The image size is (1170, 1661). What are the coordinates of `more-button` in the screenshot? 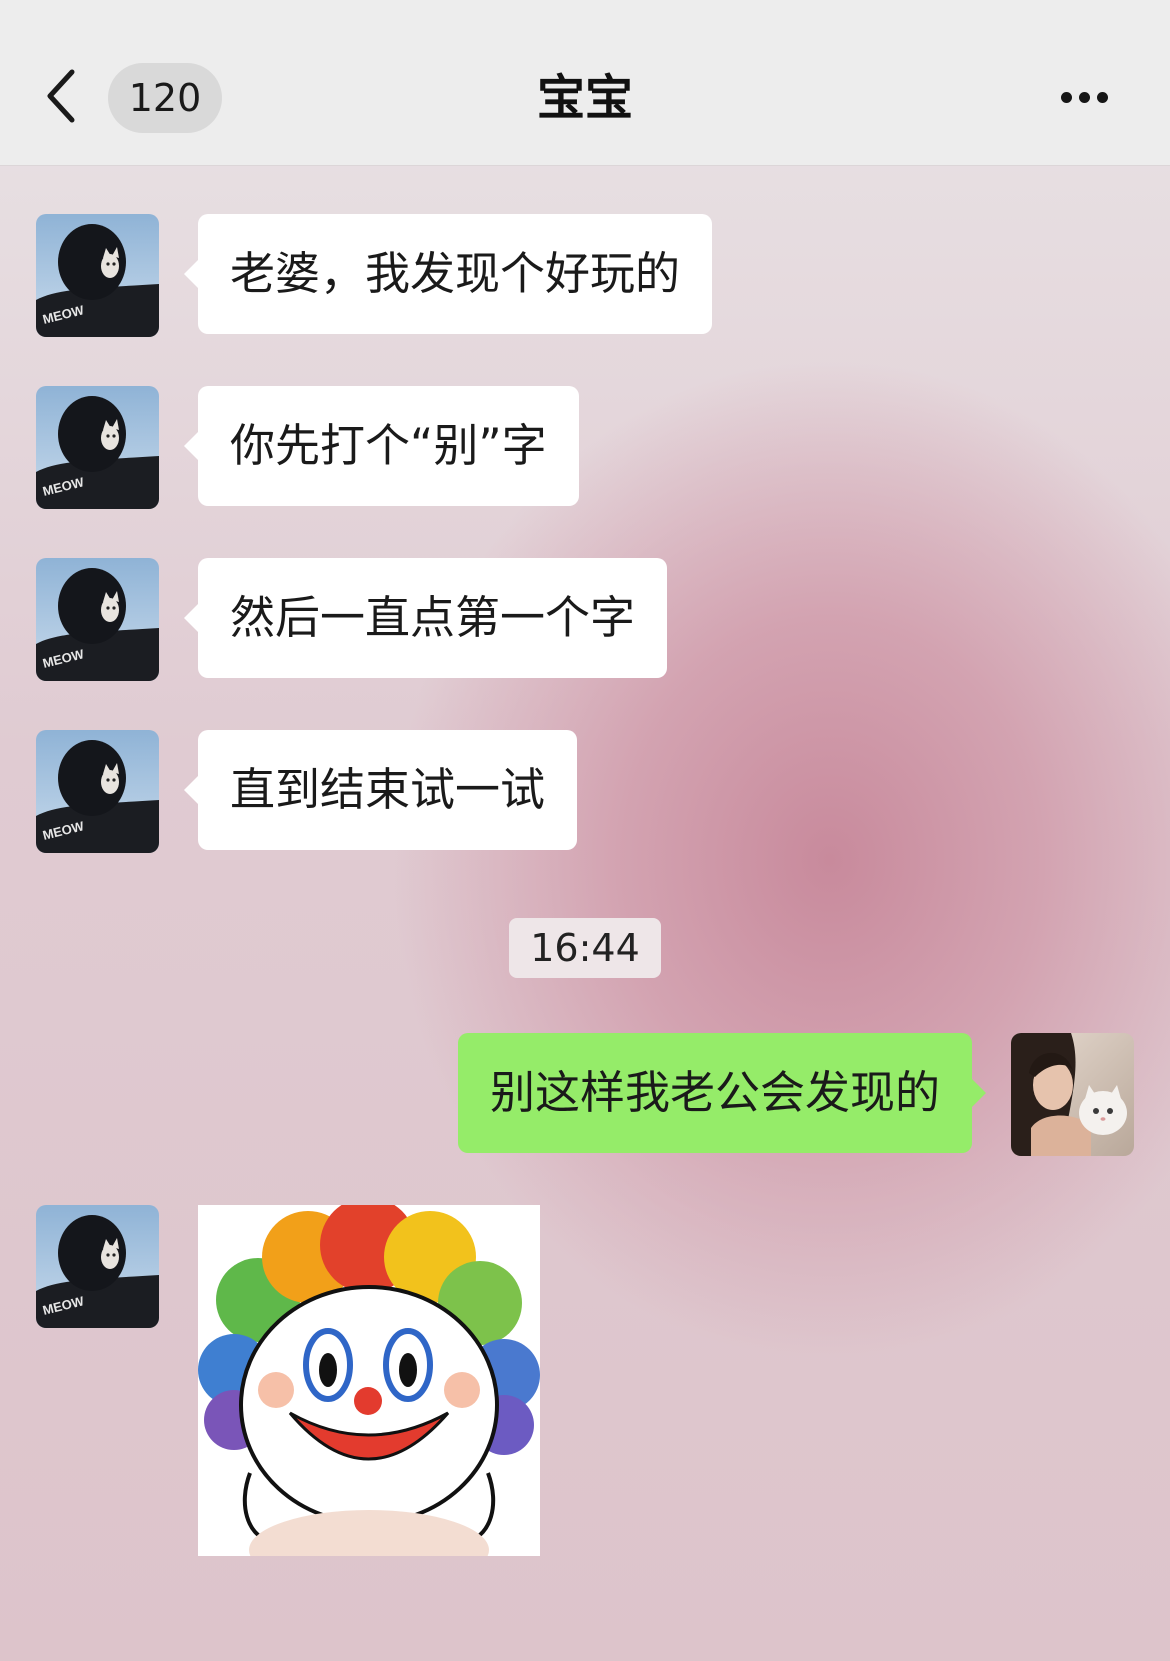 It's located at (1085, 99).